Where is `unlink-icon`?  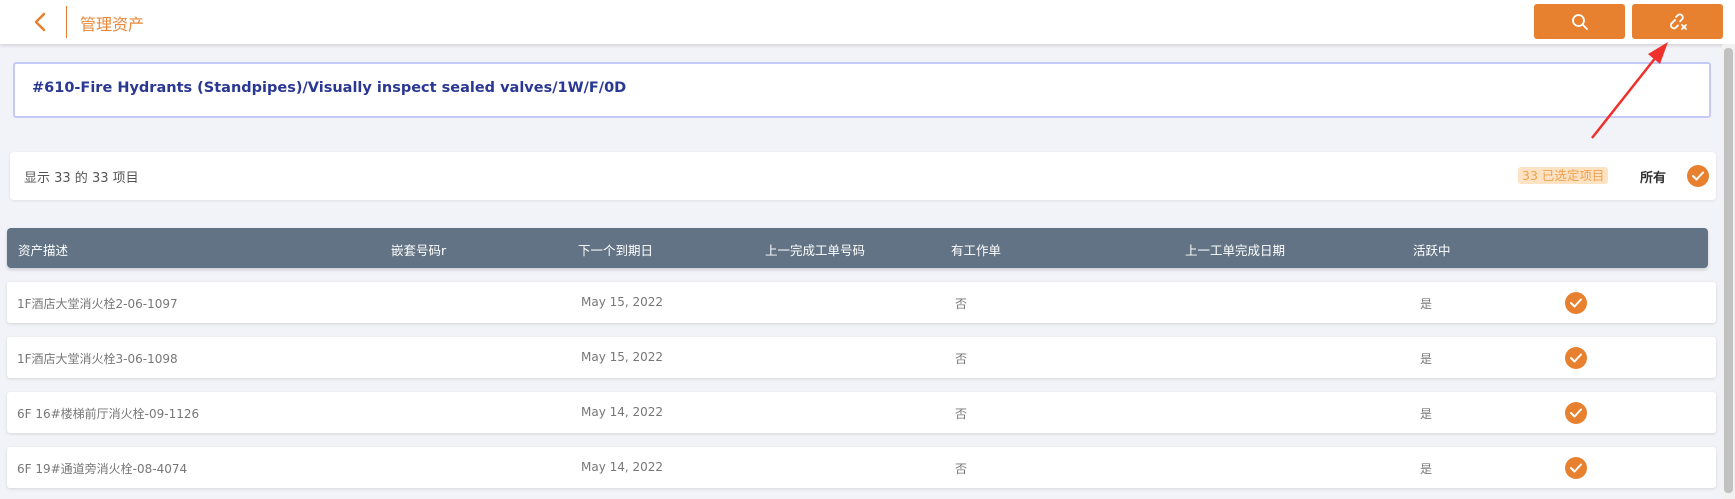
unlink-icon is located at coordinates (1678, 21).